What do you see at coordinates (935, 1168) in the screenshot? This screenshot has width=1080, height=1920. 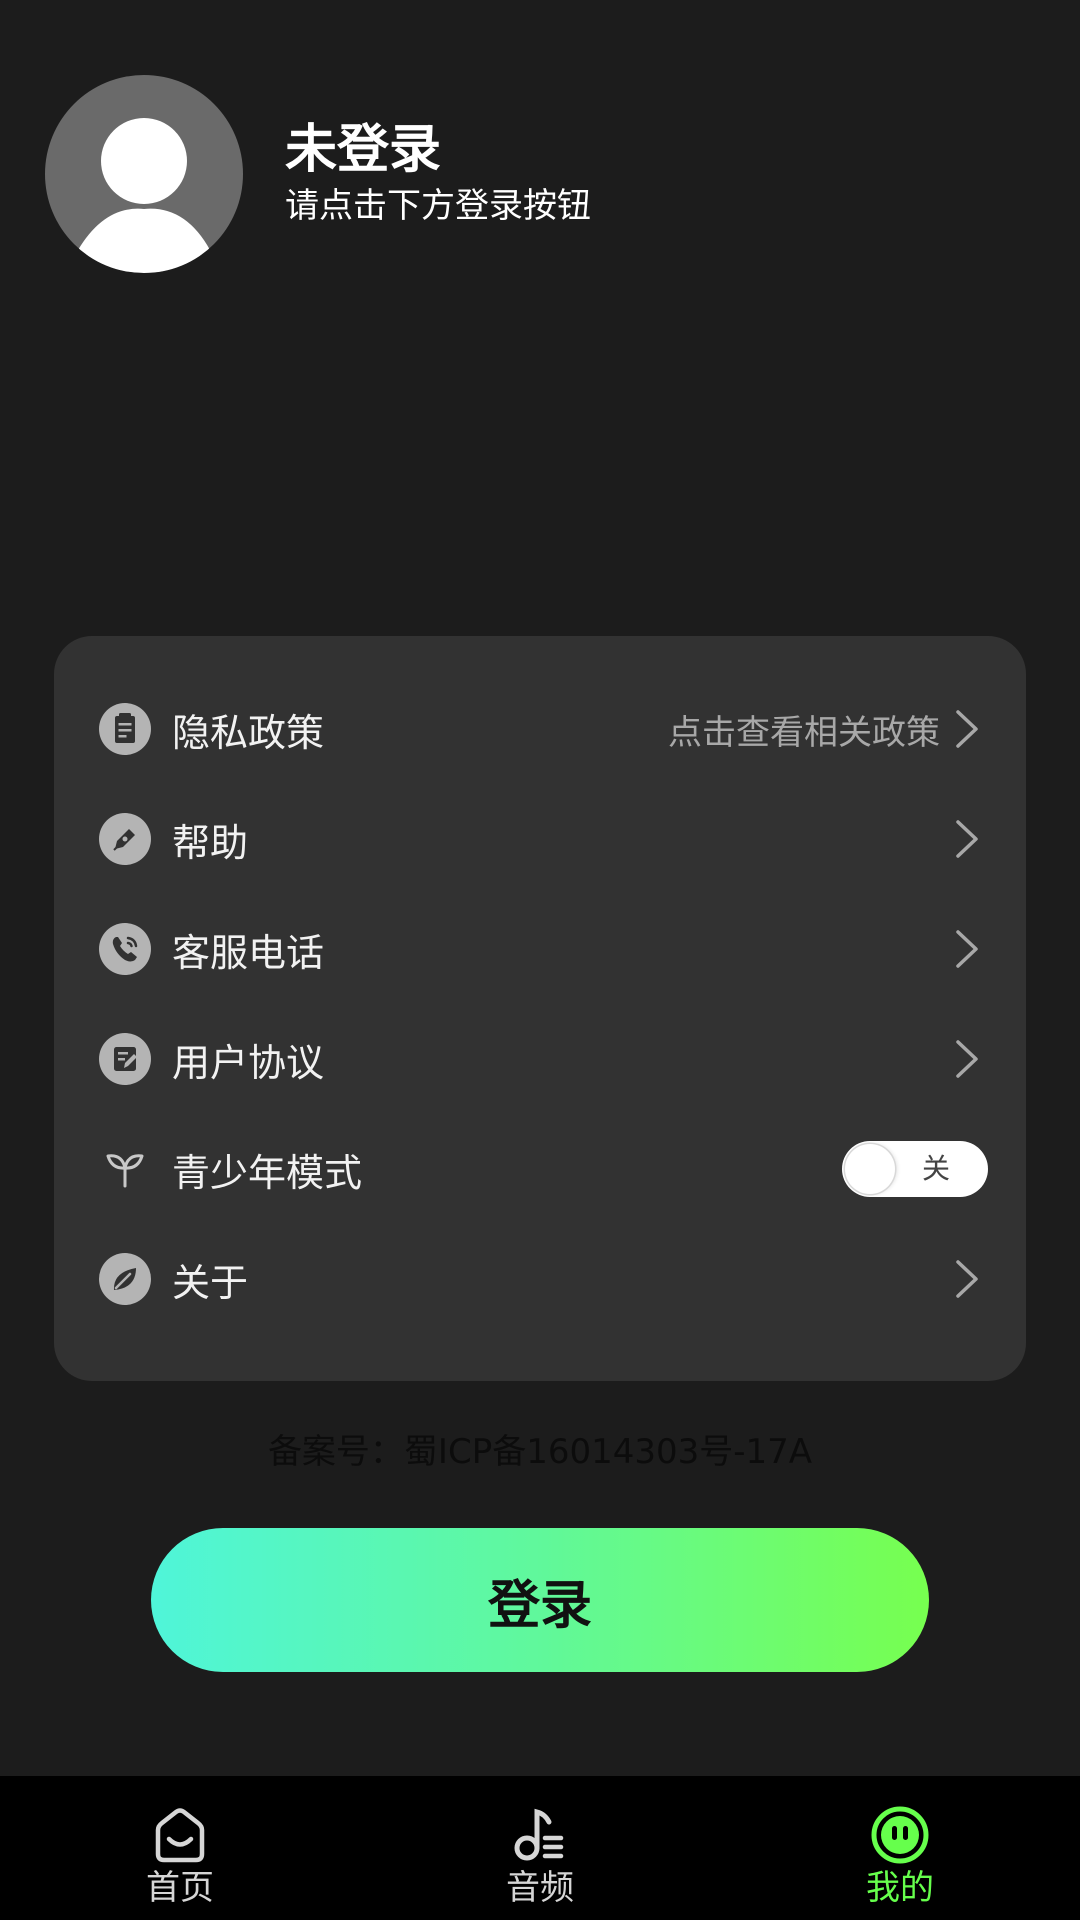 I see `toggle-state-text: 关` at bounding box center [935, 1168].